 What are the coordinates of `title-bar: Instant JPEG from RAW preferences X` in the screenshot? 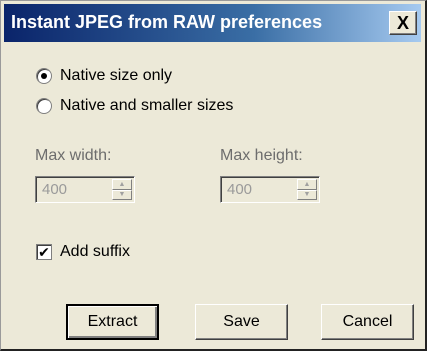 It's located at (212, 23).